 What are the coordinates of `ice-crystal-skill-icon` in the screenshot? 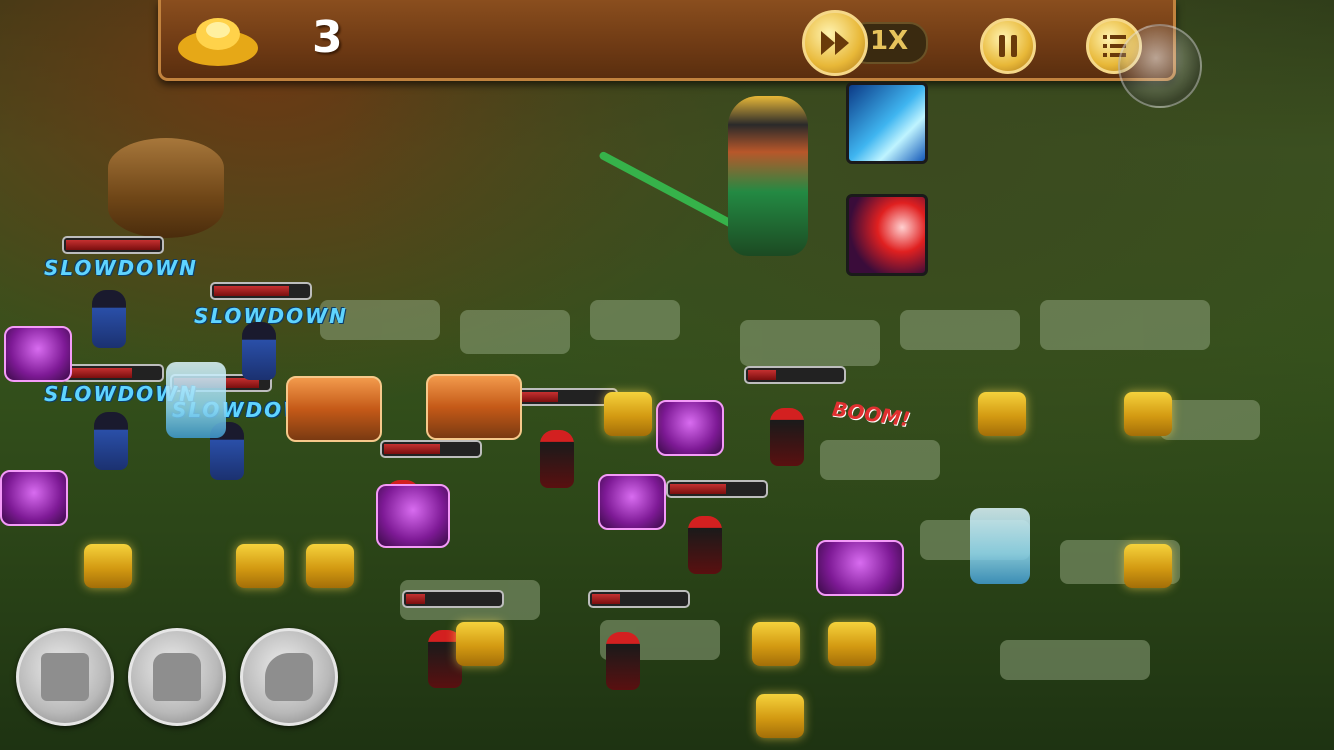 It's located at (887, 123).